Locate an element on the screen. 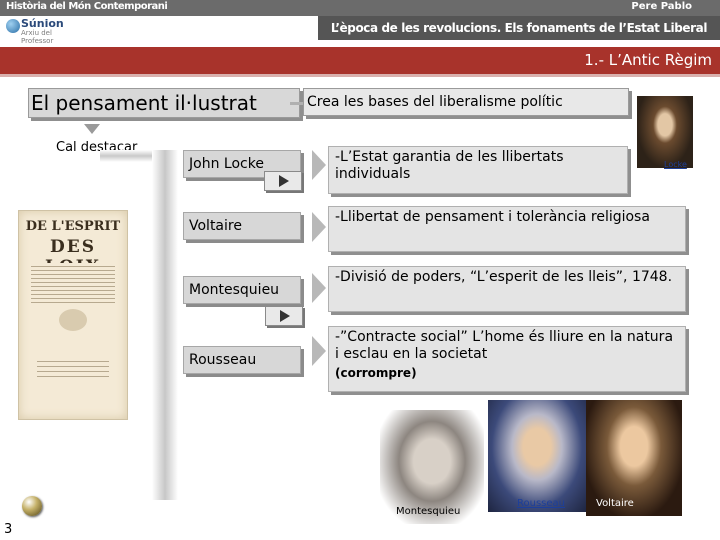  section-band-shadow is located at coordinates (360, 75).